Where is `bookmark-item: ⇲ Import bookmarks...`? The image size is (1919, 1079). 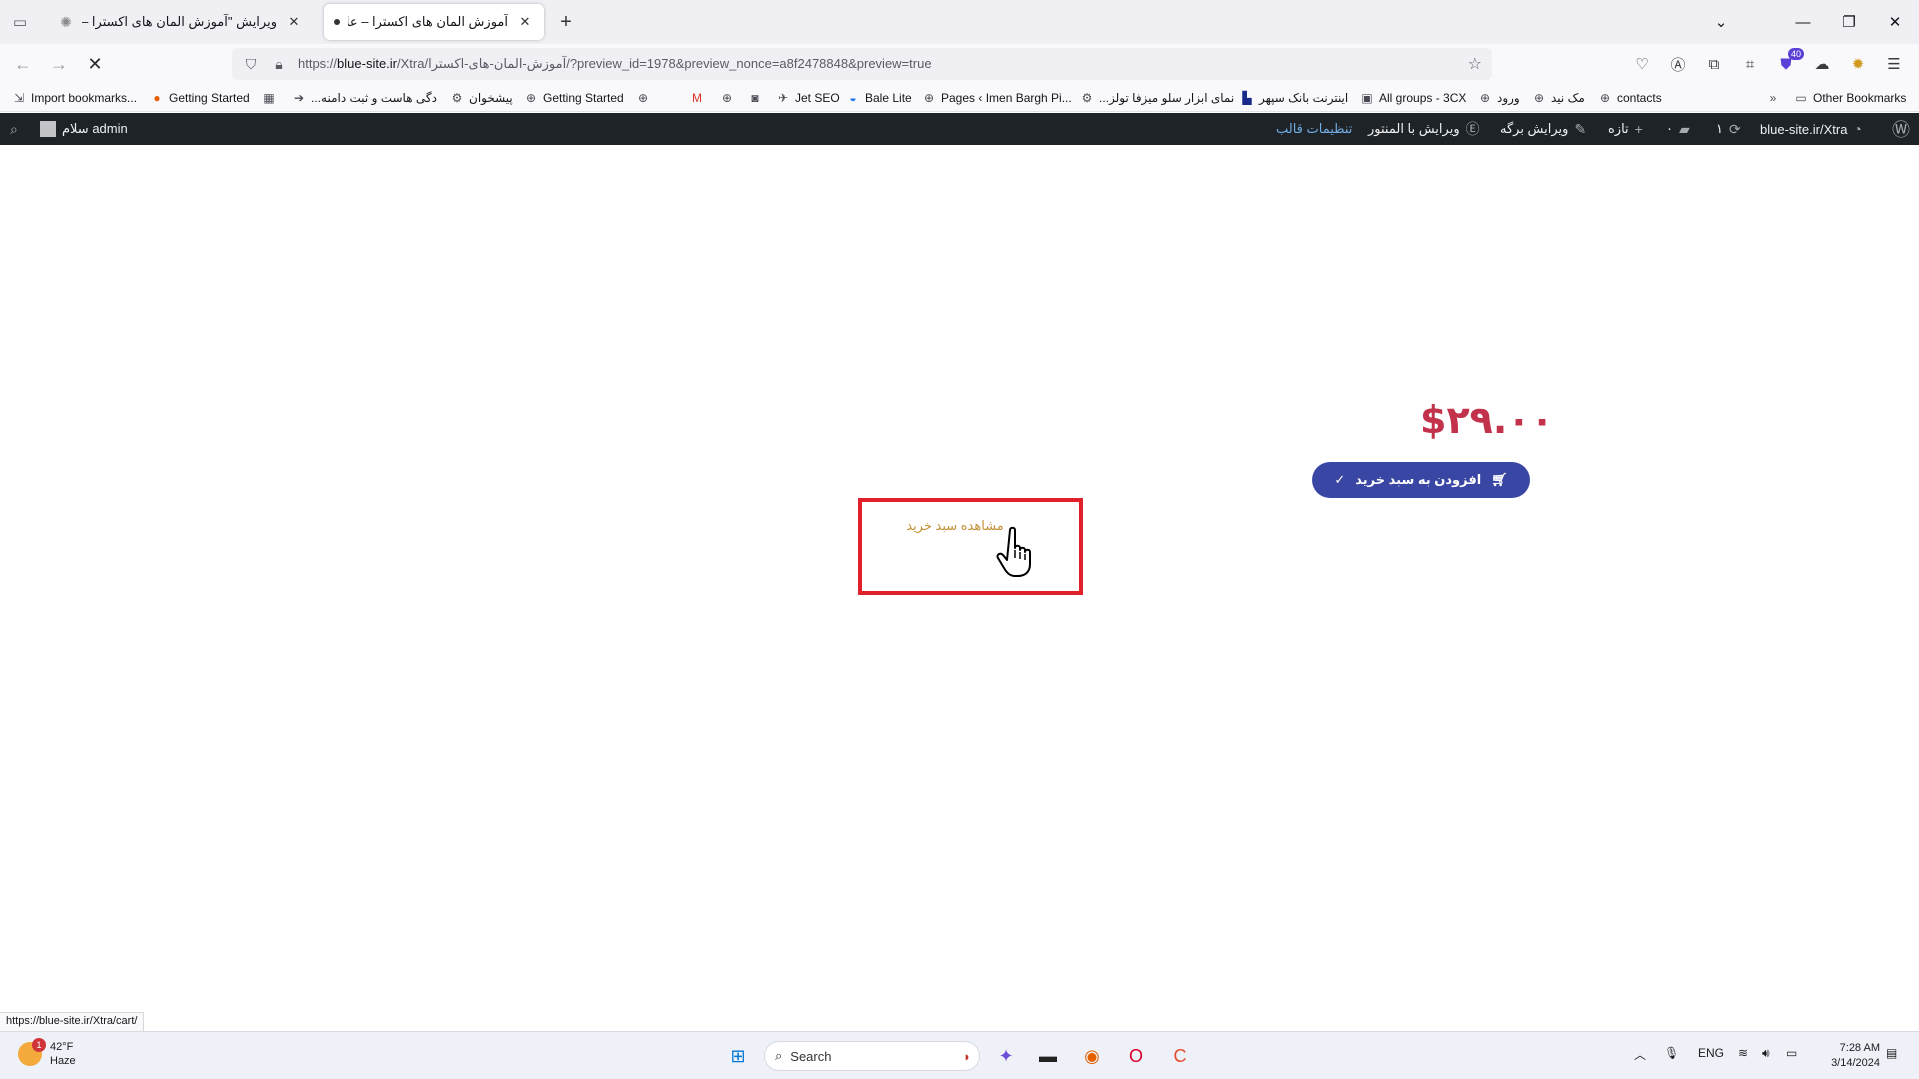 bookmark-item: ⇲ Import bookmarks... is located at coordinates (74, 98).